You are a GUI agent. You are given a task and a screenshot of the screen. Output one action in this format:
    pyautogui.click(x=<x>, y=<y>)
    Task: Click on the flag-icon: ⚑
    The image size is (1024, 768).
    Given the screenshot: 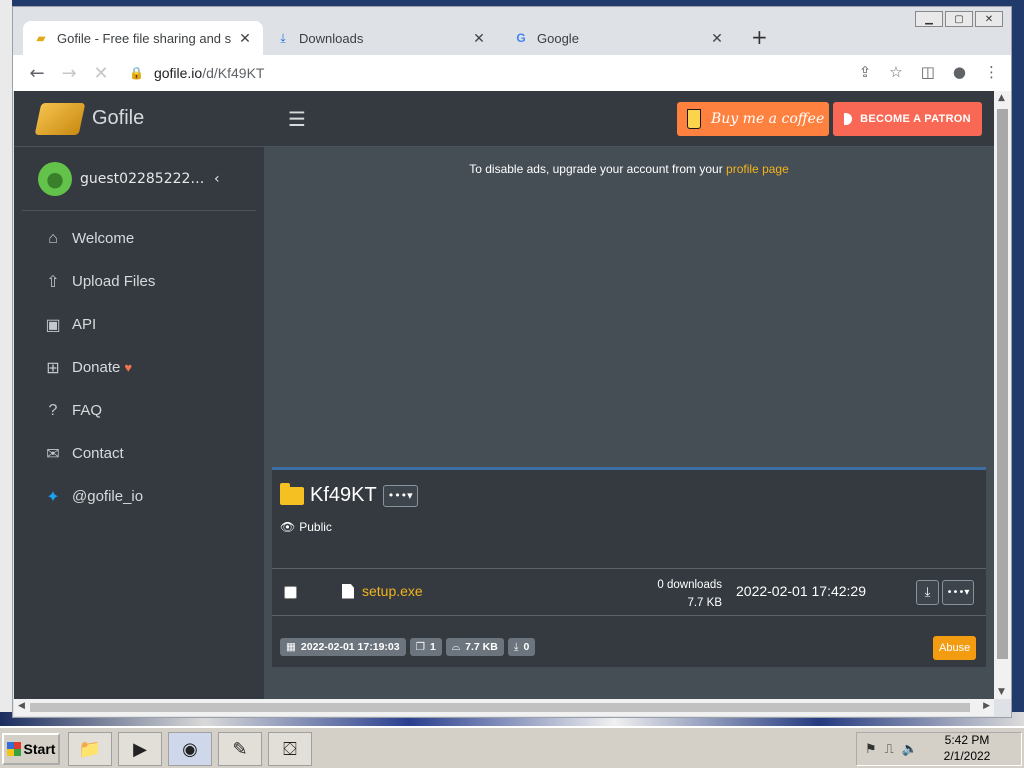 What is the action you would take?
    pyautogui.click(x=871, y=749)
    